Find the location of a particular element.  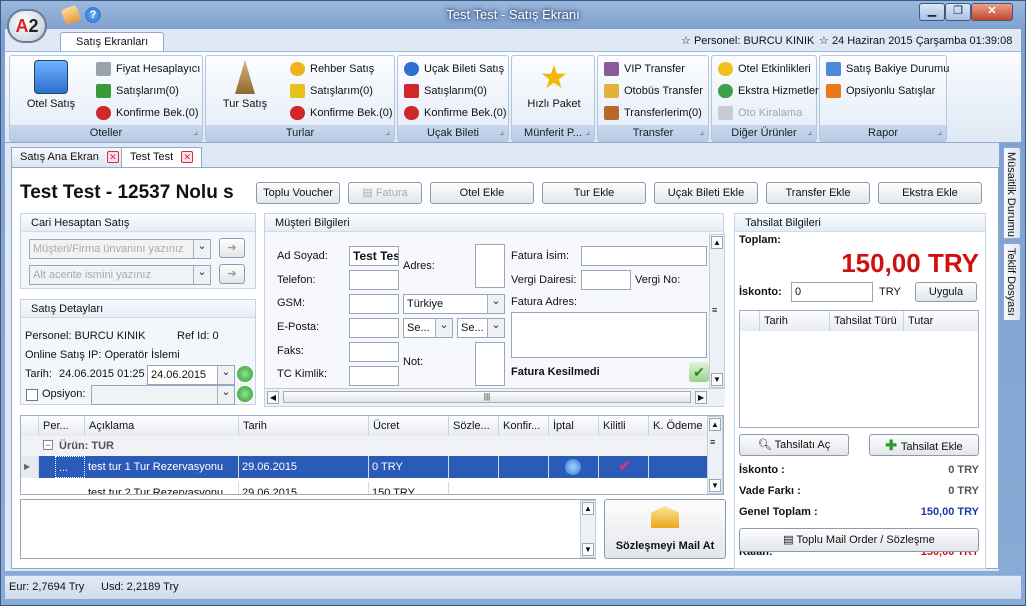

scroll-thumb: ||| is located at coordinates (487, 397).